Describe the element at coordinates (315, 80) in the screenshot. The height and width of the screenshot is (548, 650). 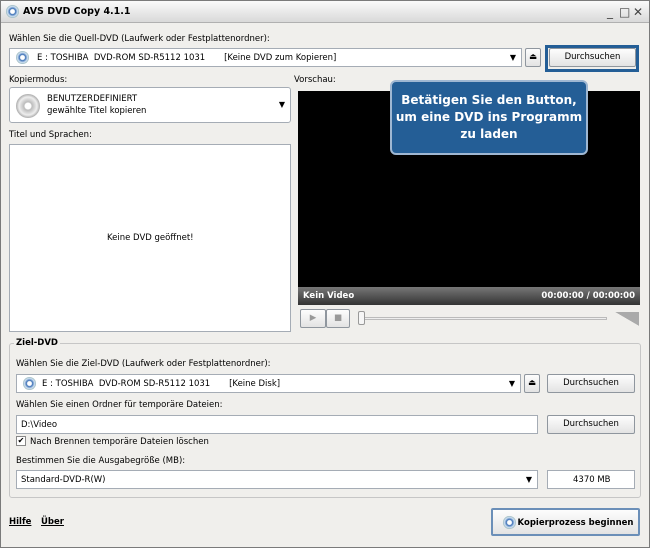
I see `preview-label: Vorschau:` at that location.